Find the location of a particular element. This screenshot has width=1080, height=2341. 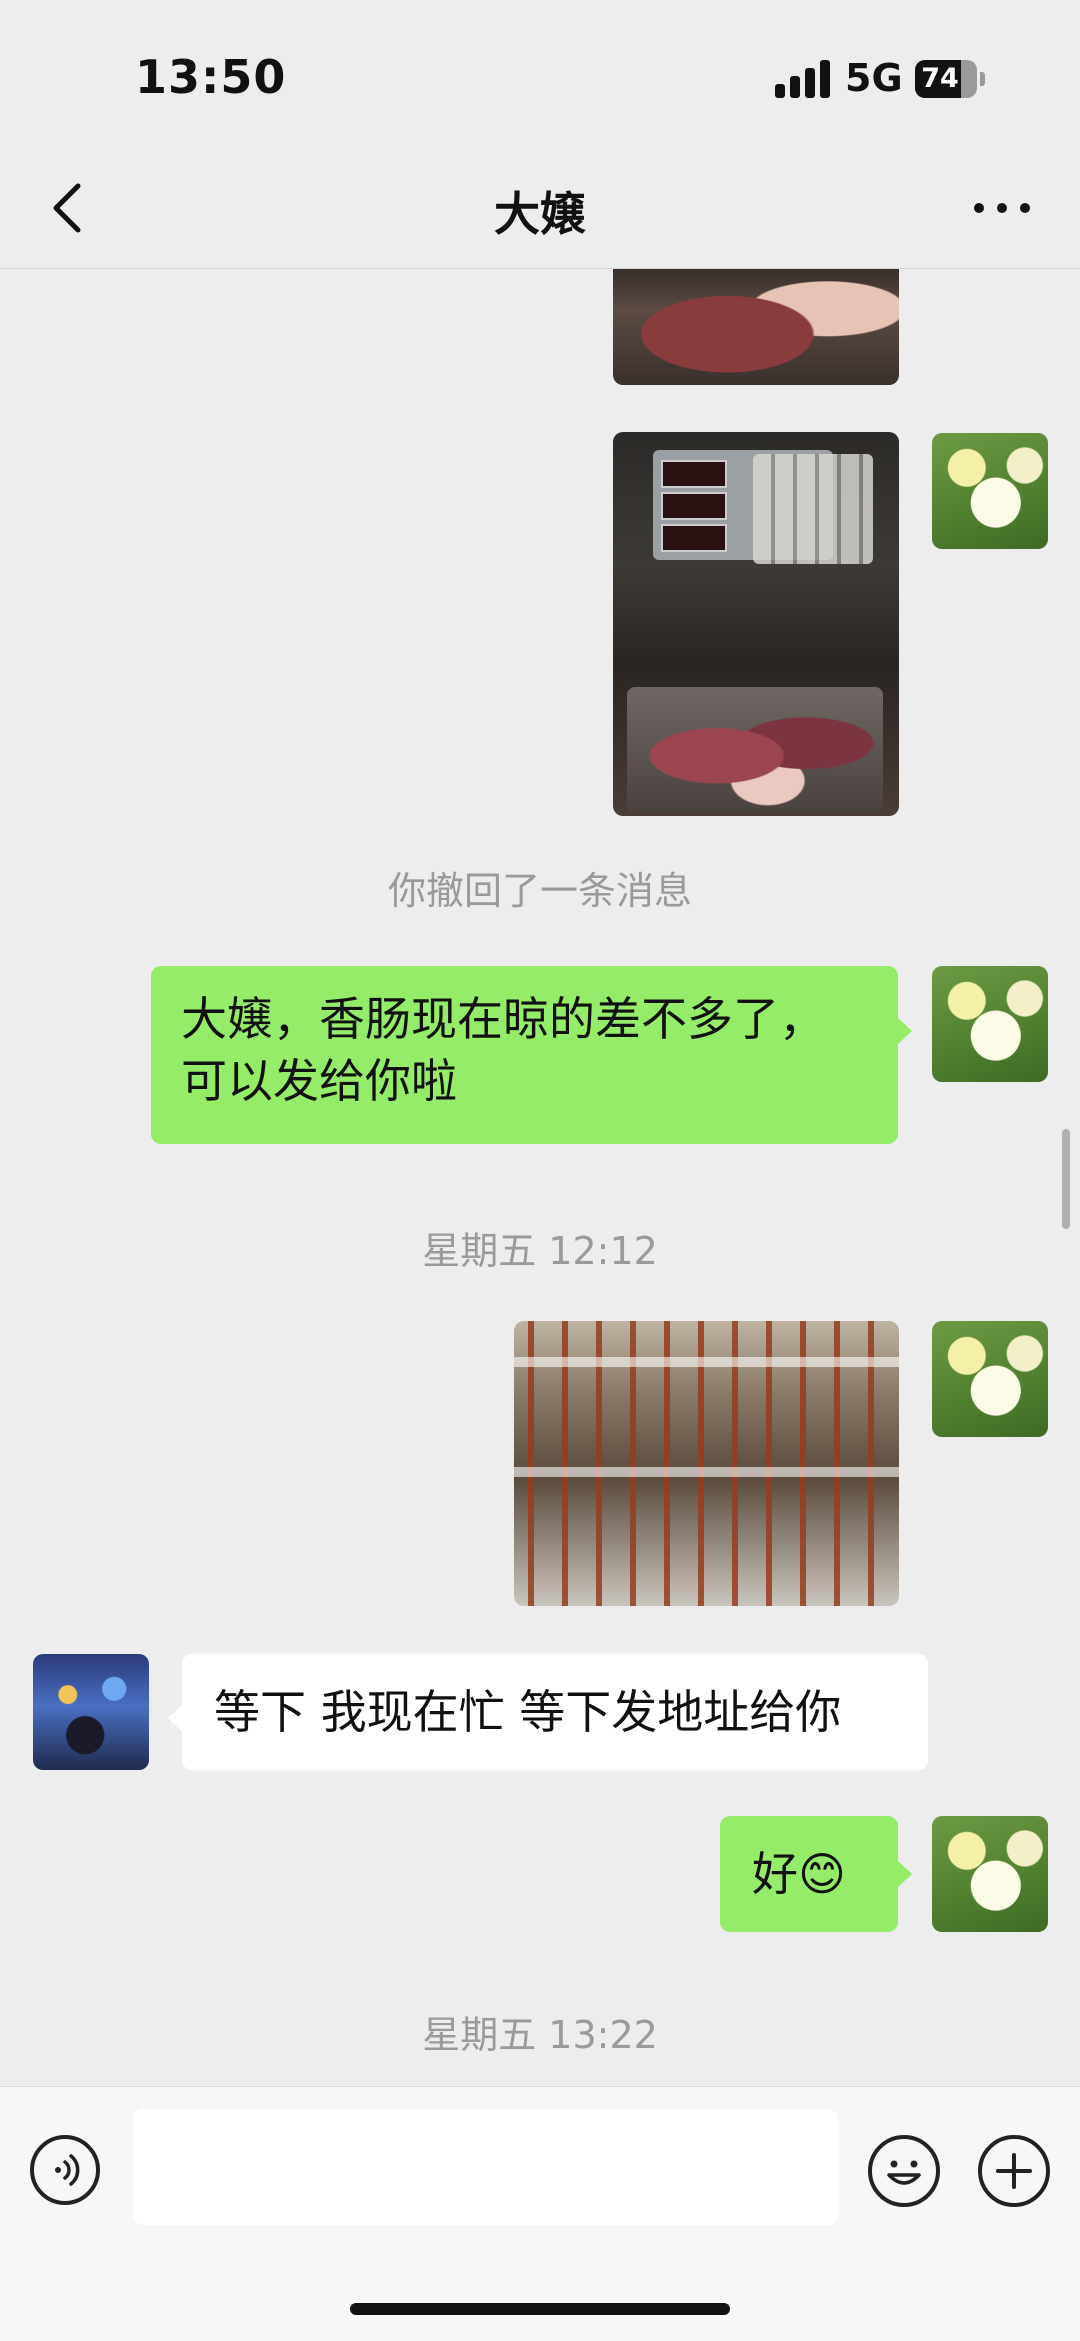

network-label: 5G is located at coordinates (874, 78).